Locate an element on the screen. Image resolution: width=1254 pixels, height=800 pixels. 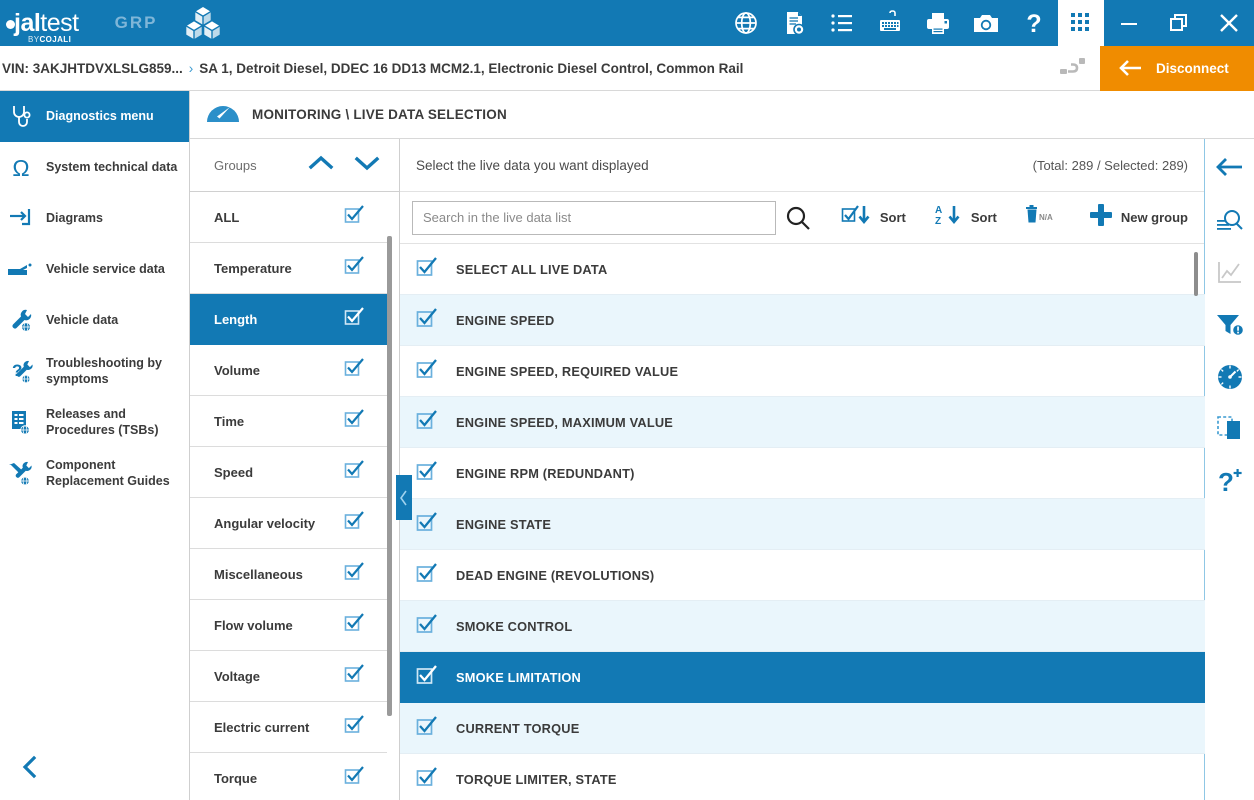
copy-icon is located at coordinates (1230, 429).